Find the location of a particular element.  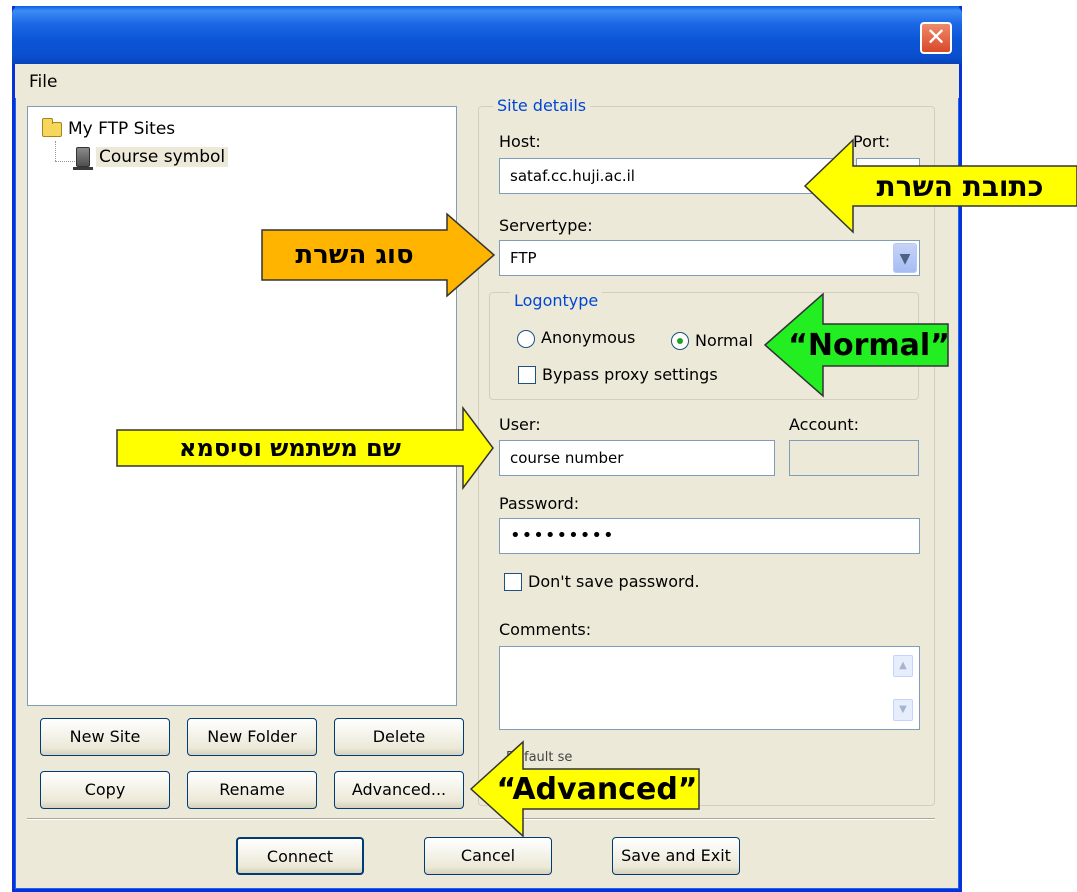

bypass-proxy-checkbox is located at coordinates (527, 375).